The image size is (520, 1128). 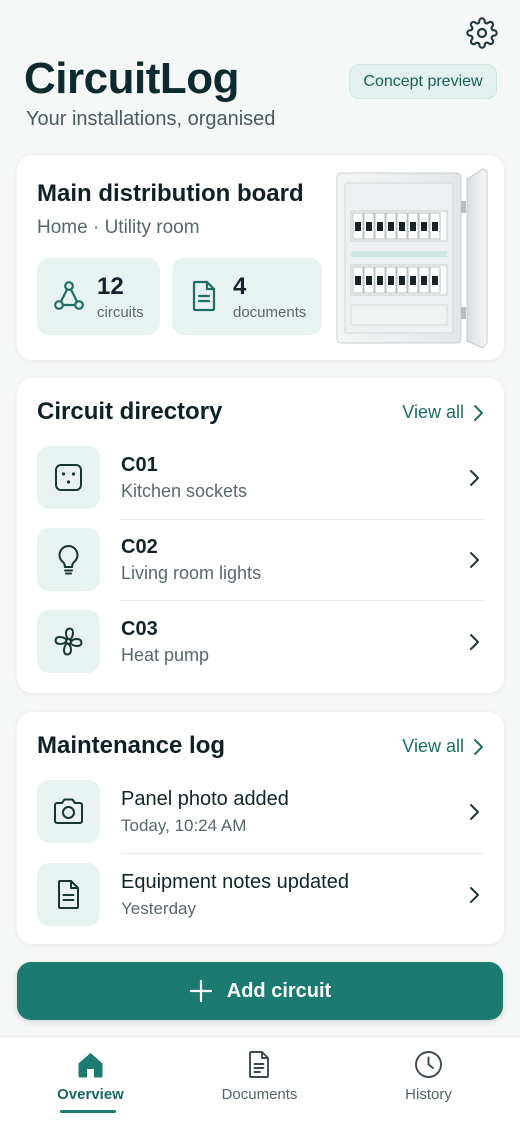 I want to click on log-view-all-link: View all, so click(x=443, y=746).